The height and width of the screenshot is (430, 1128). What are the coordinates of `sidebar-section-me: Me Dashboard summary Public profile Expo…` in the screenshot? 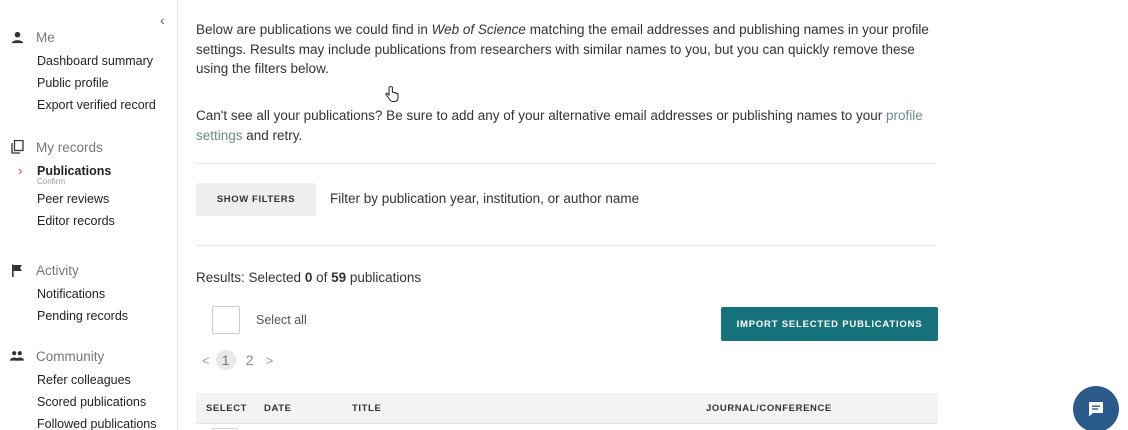 It's located at (83, 72).